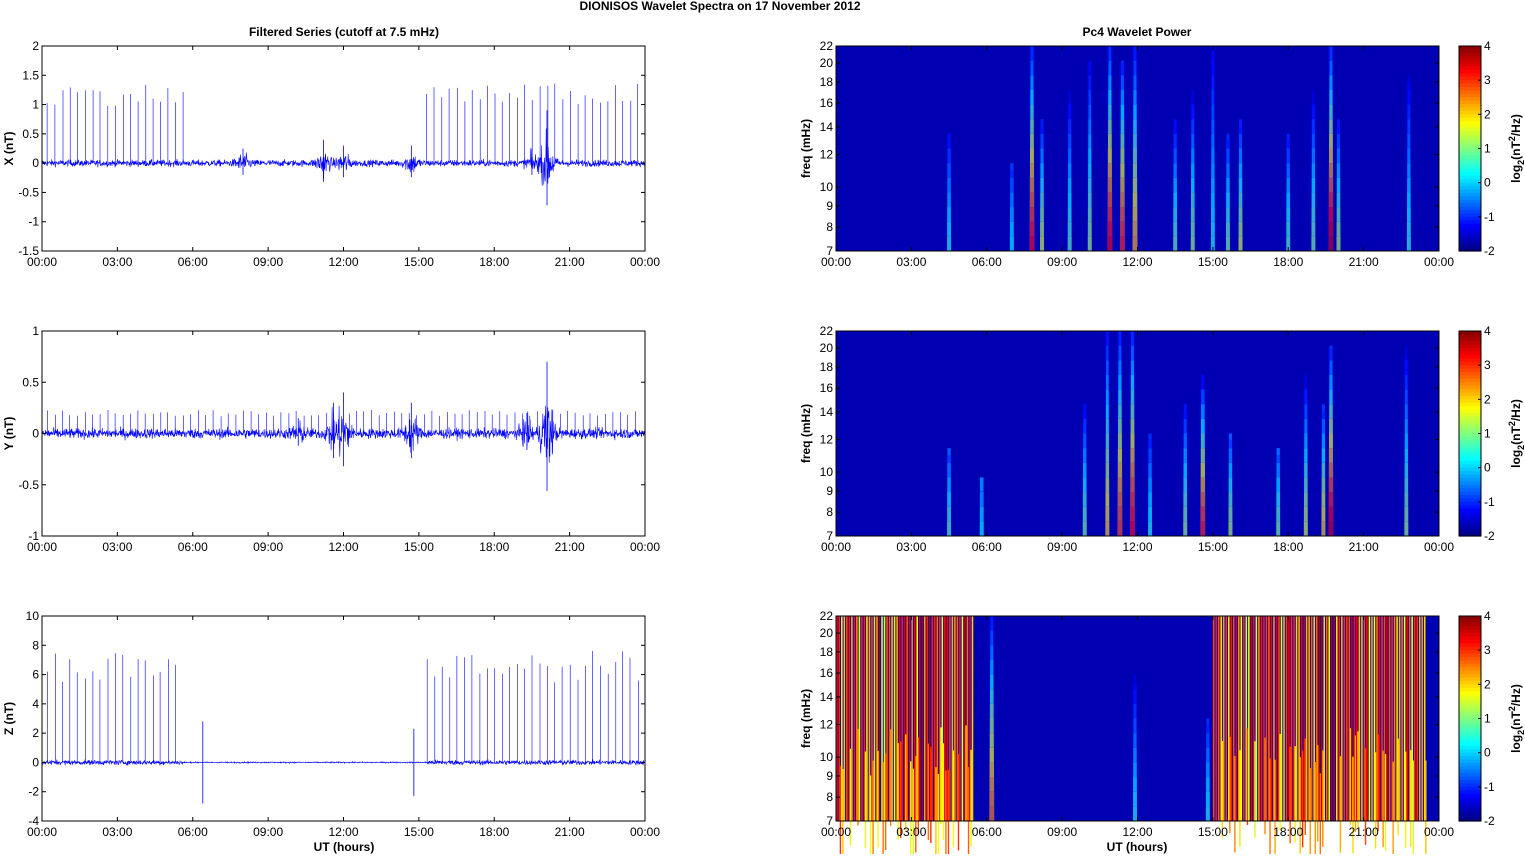  Describe the element at coordinates (30, 134) in the screenshot. I see `y-tick-label: 0.5` at that location.